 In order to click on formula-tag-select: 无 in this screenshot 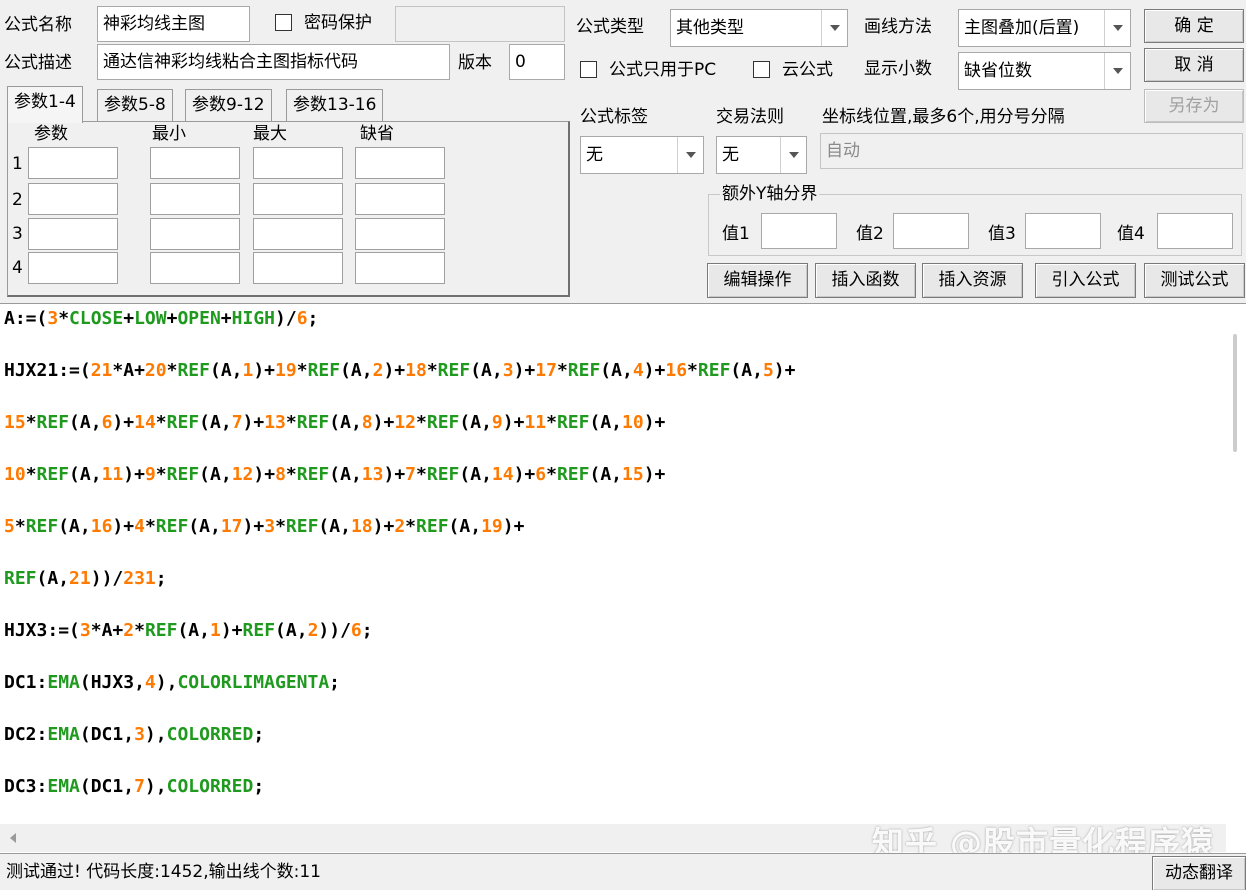, I will do `click(642, 155)`.